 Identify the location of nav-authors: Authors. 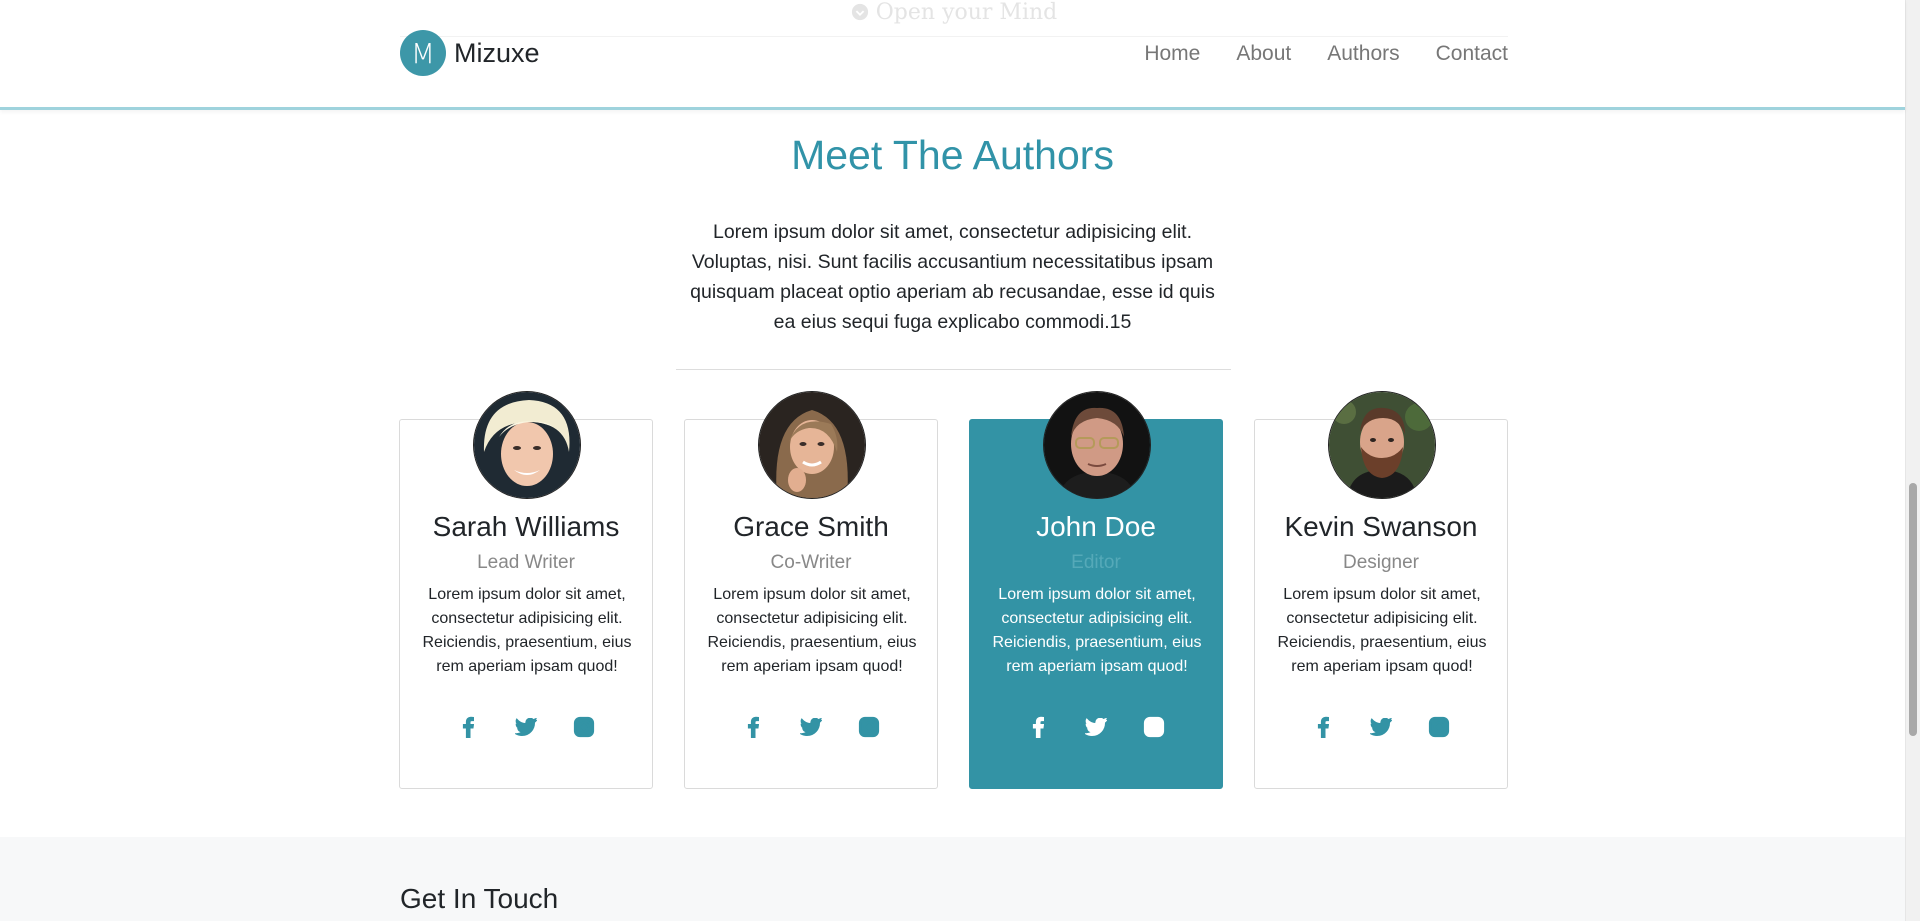
(1363, 54).